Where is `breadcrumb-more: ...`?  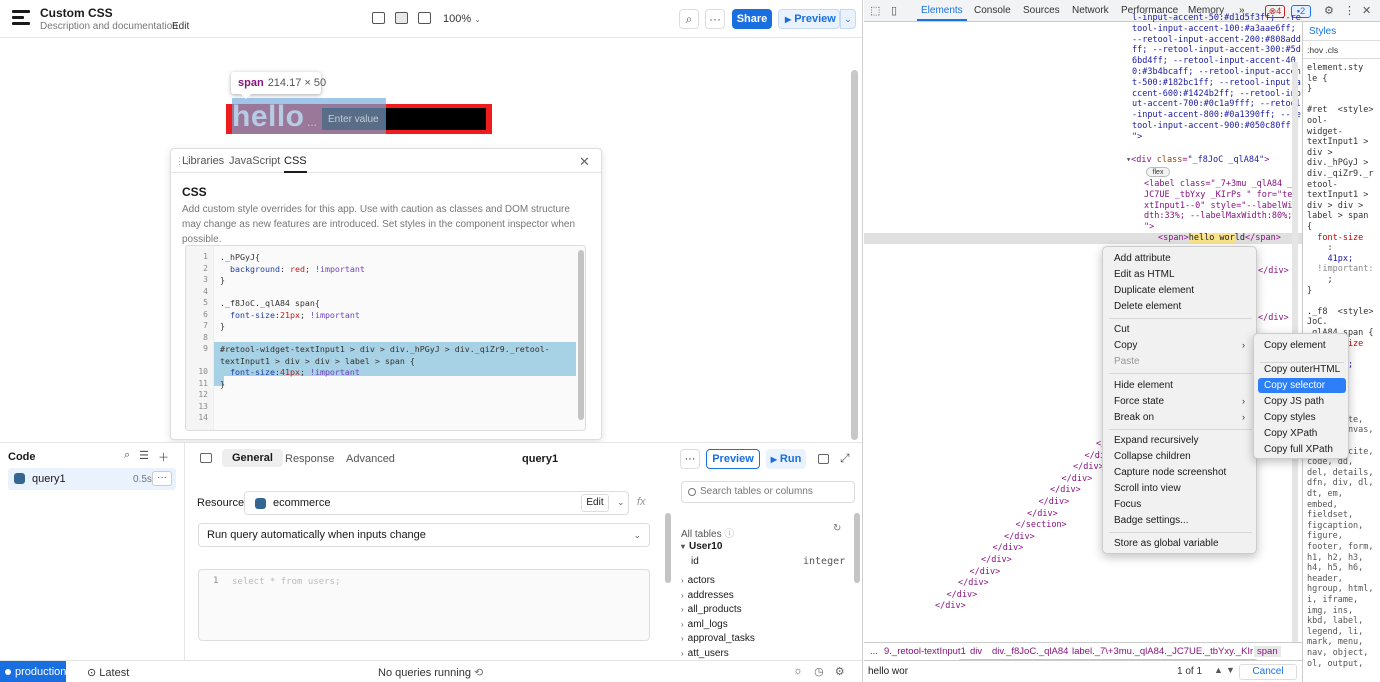
breadcrumb-more: ... is located at coordinates (874, 651).